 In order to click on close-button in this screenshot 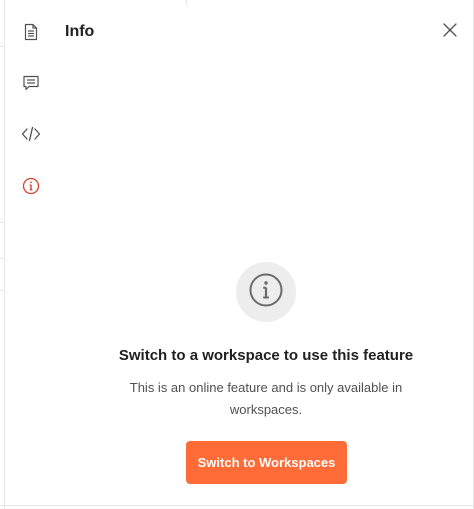, I will do `click(450, 32)`.